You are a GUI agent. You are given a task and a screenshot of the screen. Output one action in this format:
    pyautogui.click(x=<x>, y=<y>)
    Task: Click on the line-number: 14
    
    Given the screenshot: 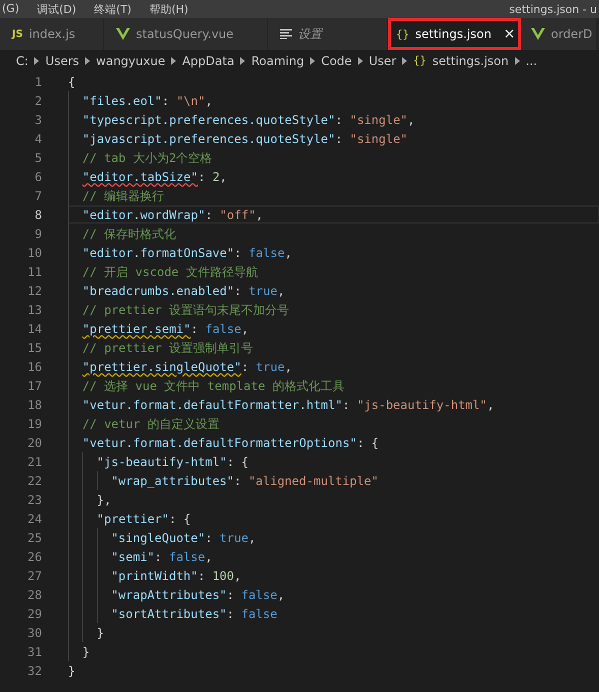 What is the action you would take?
    pyautogui.click(x=34, y=329)
    